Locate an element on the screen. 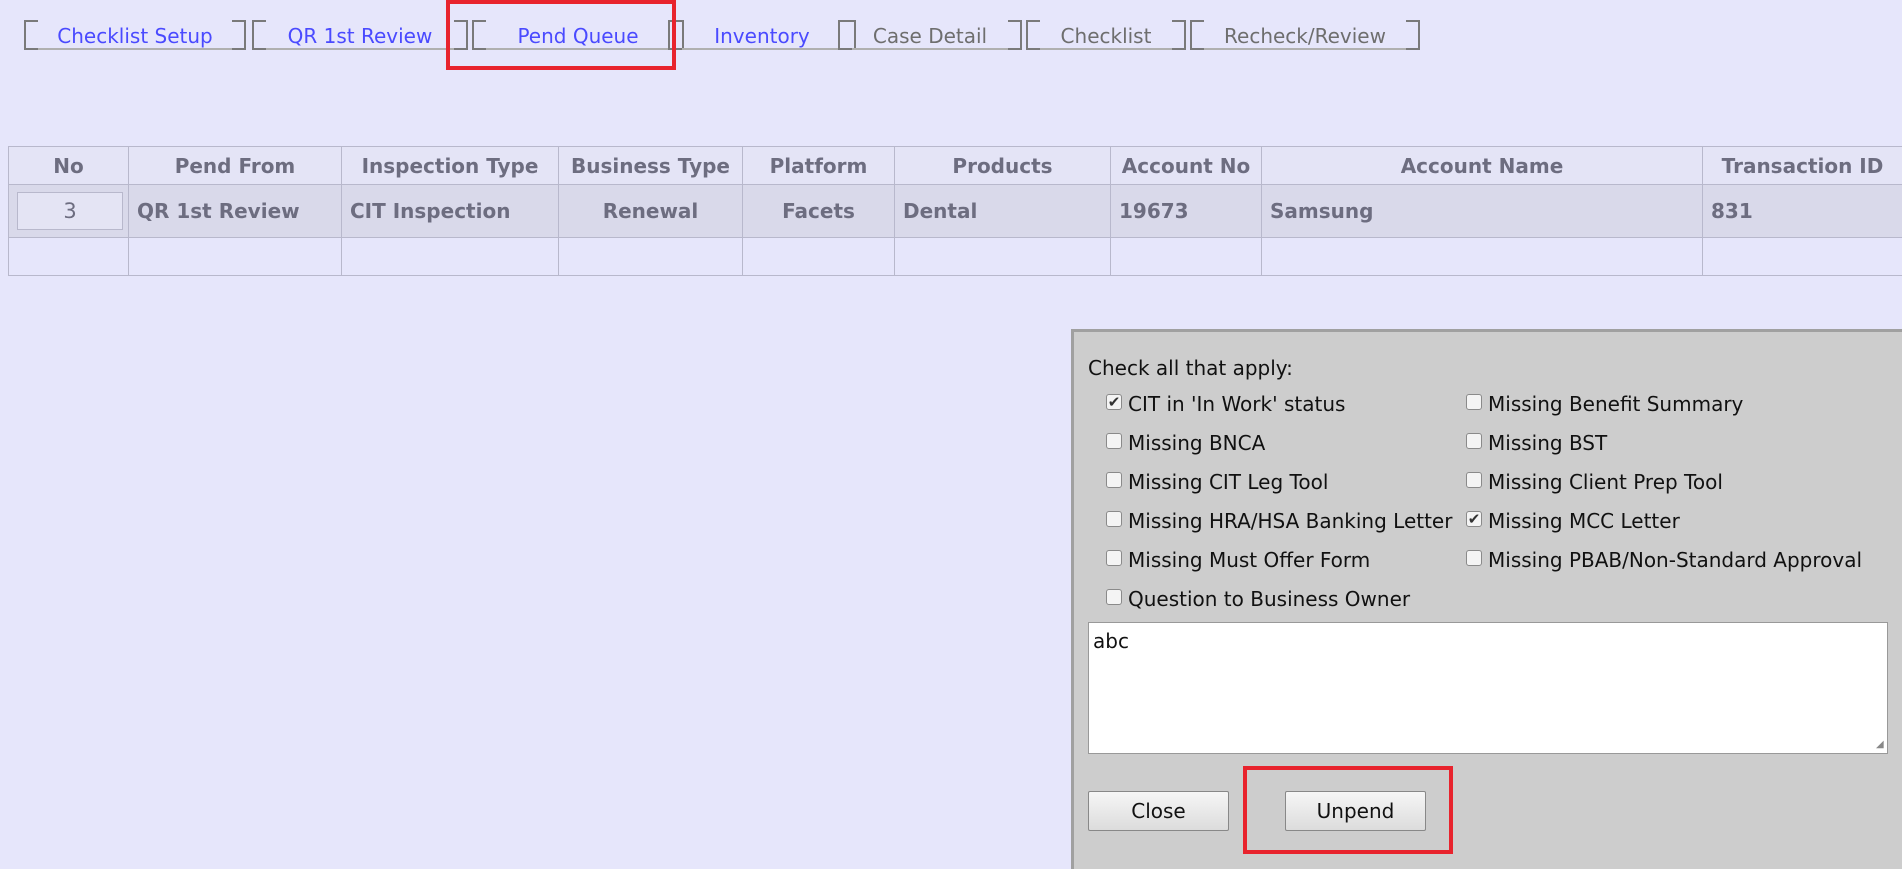 This screenshot has width=1902, height=869. table-row-empty is located at coordinates (955, 257).